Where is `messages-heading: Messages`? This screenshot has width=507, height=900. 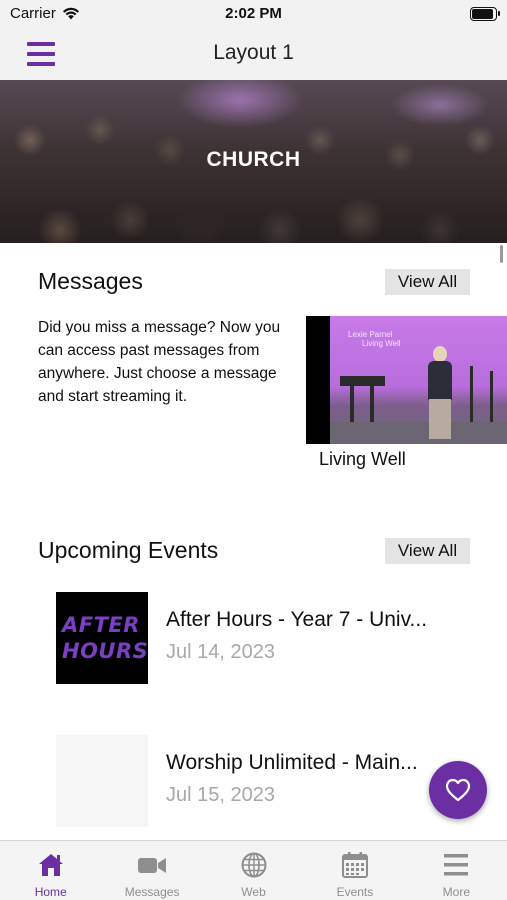
messages-heading: Messages is located at coordinates (90, 281).